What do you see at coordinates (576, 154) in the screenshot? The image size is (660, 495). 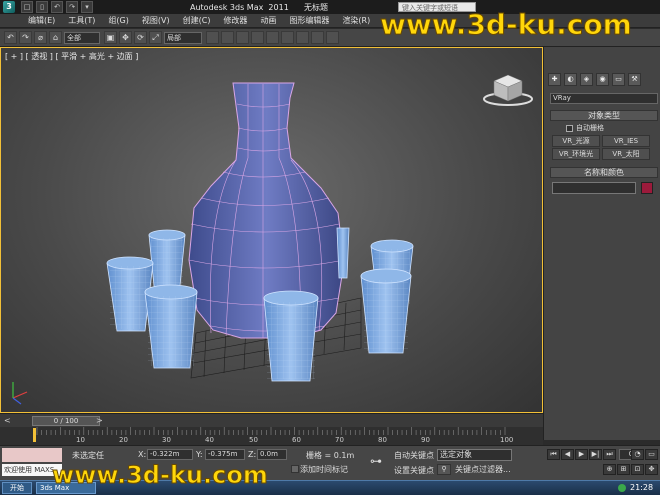 I see `vr-ambient-light-button: VR_环境光` at bounding box center [576, 154].